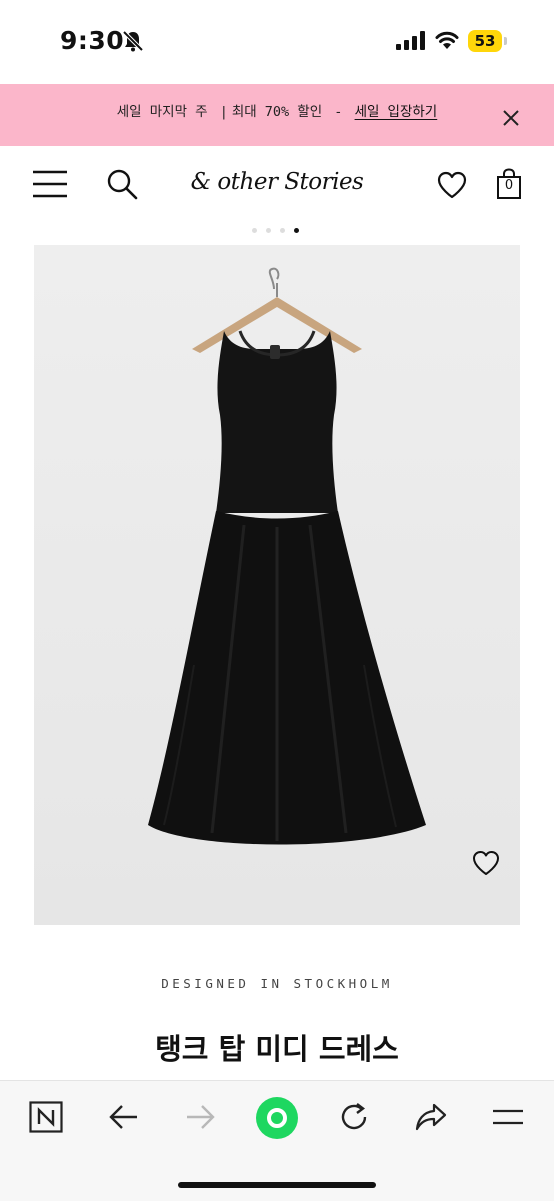 This screenshot has width=554, height=1201. Describe the element at coordinates (46, 1117) in the screenshot. I see `naver-n-icon` at that location.